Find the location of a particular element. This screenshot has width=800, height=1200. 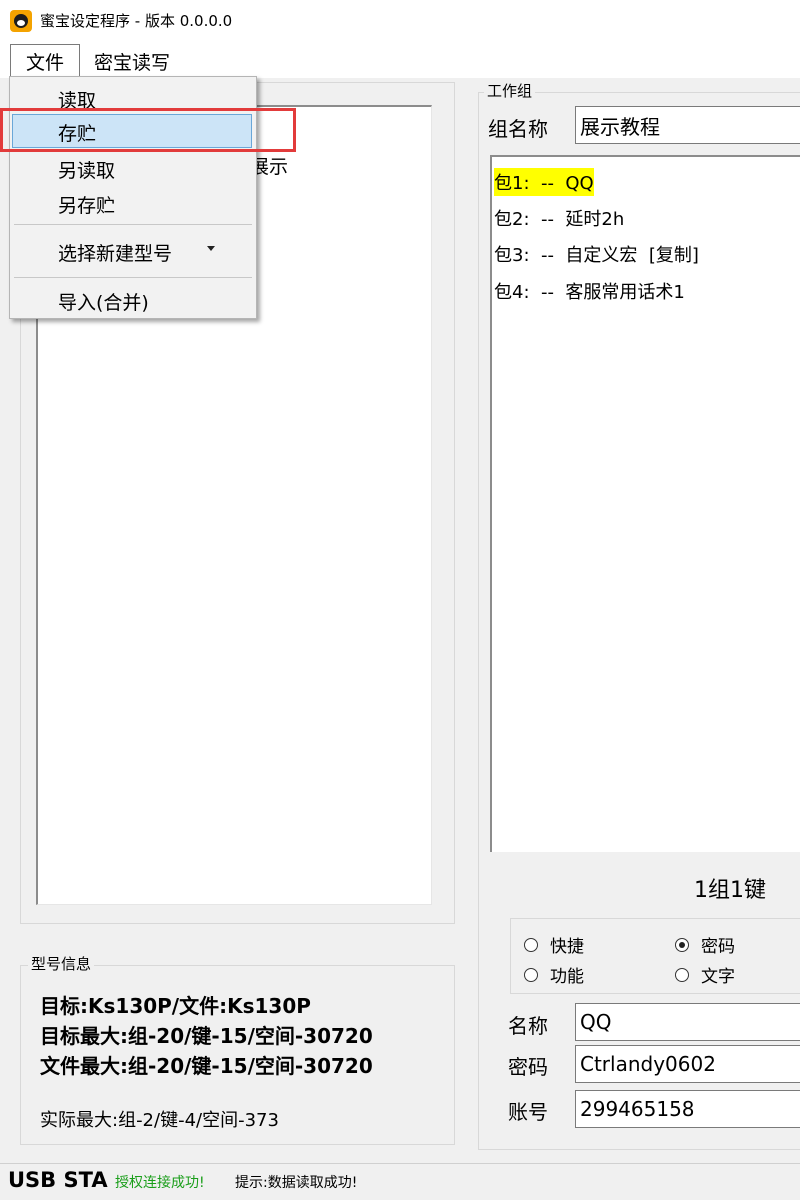

radio-selected-icon is located at coordinates (682, 944).